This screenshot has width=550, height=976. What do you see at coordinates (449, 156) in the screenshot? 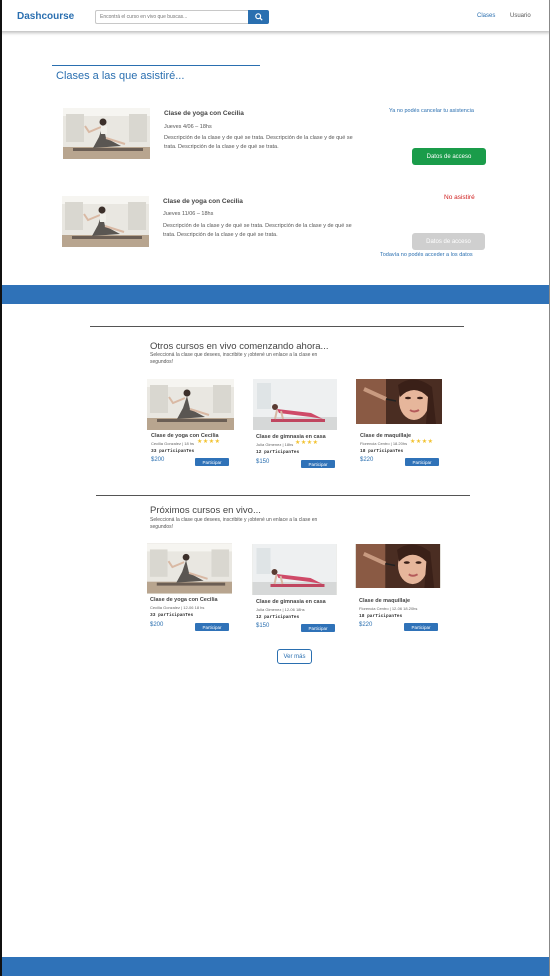
I see `access-data-button: Datos de acceso` at bounding box center [449, 156].